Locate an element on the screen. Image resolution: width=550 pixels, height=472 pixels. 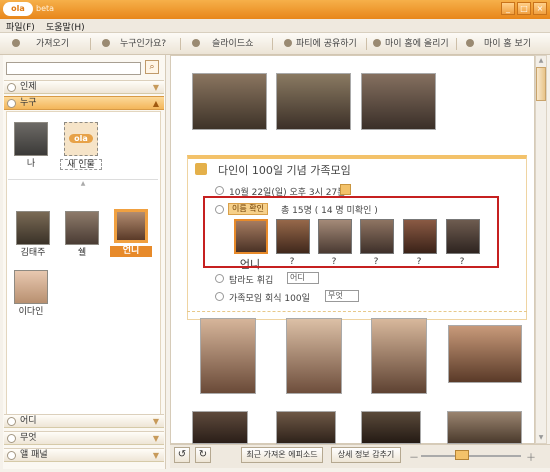
section-person: 인제 ▼ is located at coordinates (84, 87).